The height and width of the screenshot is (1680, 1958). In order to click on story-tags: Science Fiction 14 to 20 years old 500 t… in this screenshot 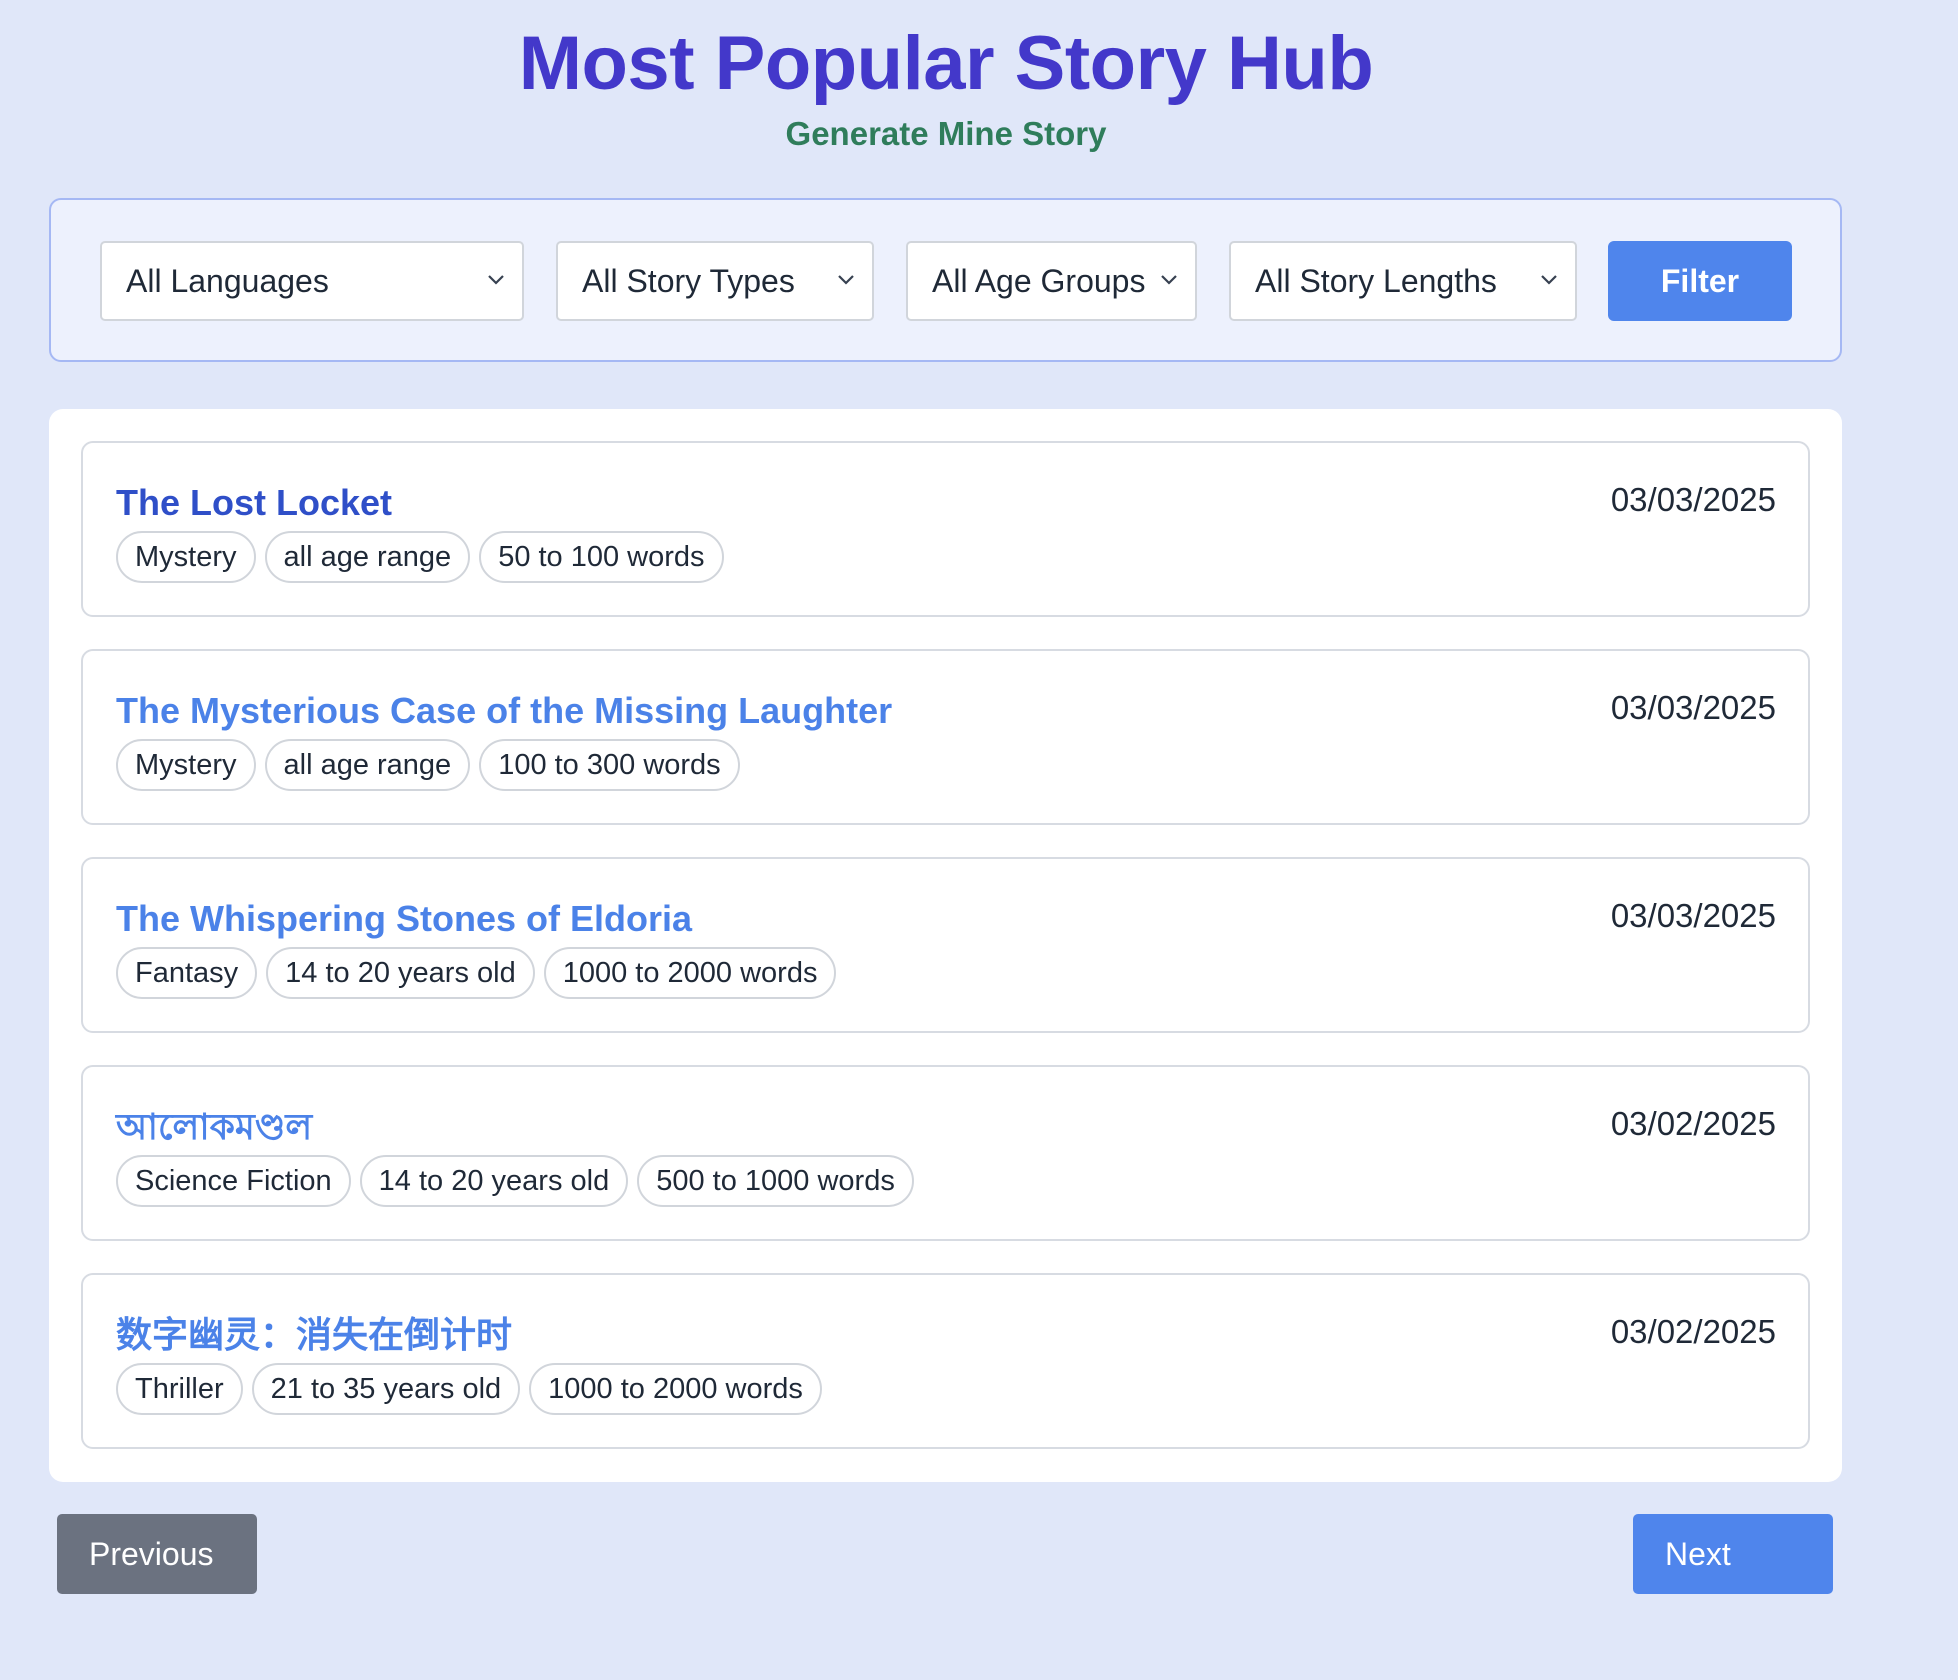, I will do `click(515, 1181)`.